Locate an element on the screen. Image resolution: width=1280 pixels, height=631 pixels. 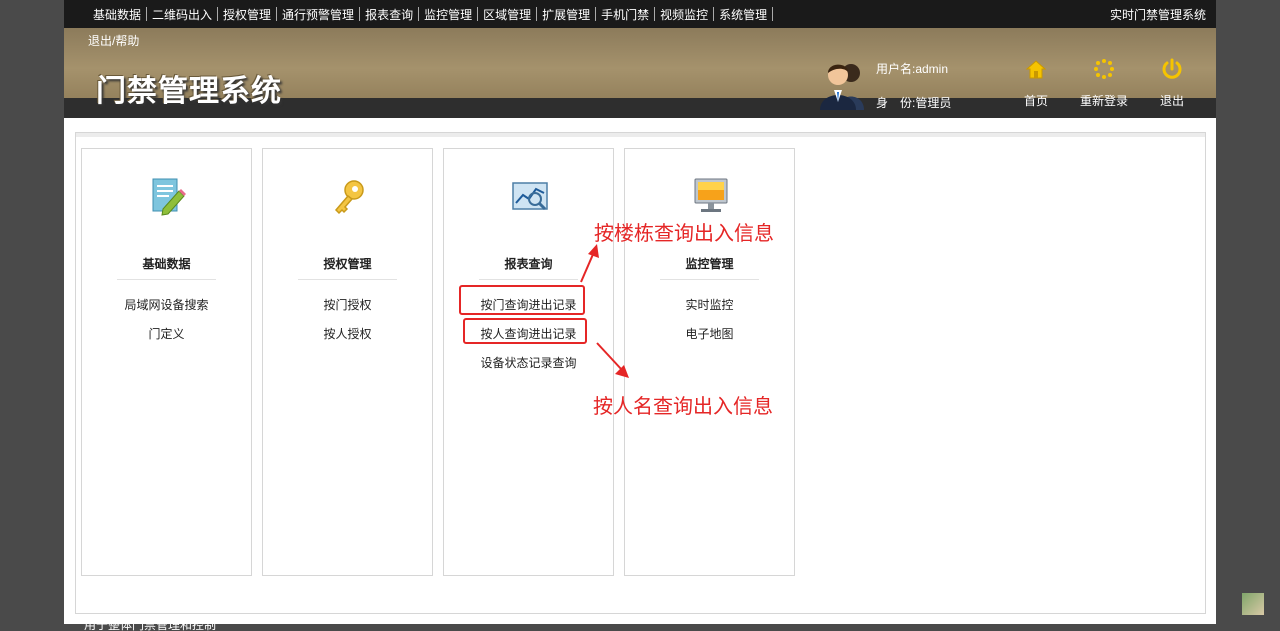
highlight-query-by-person is located at coordinates (525, 331).